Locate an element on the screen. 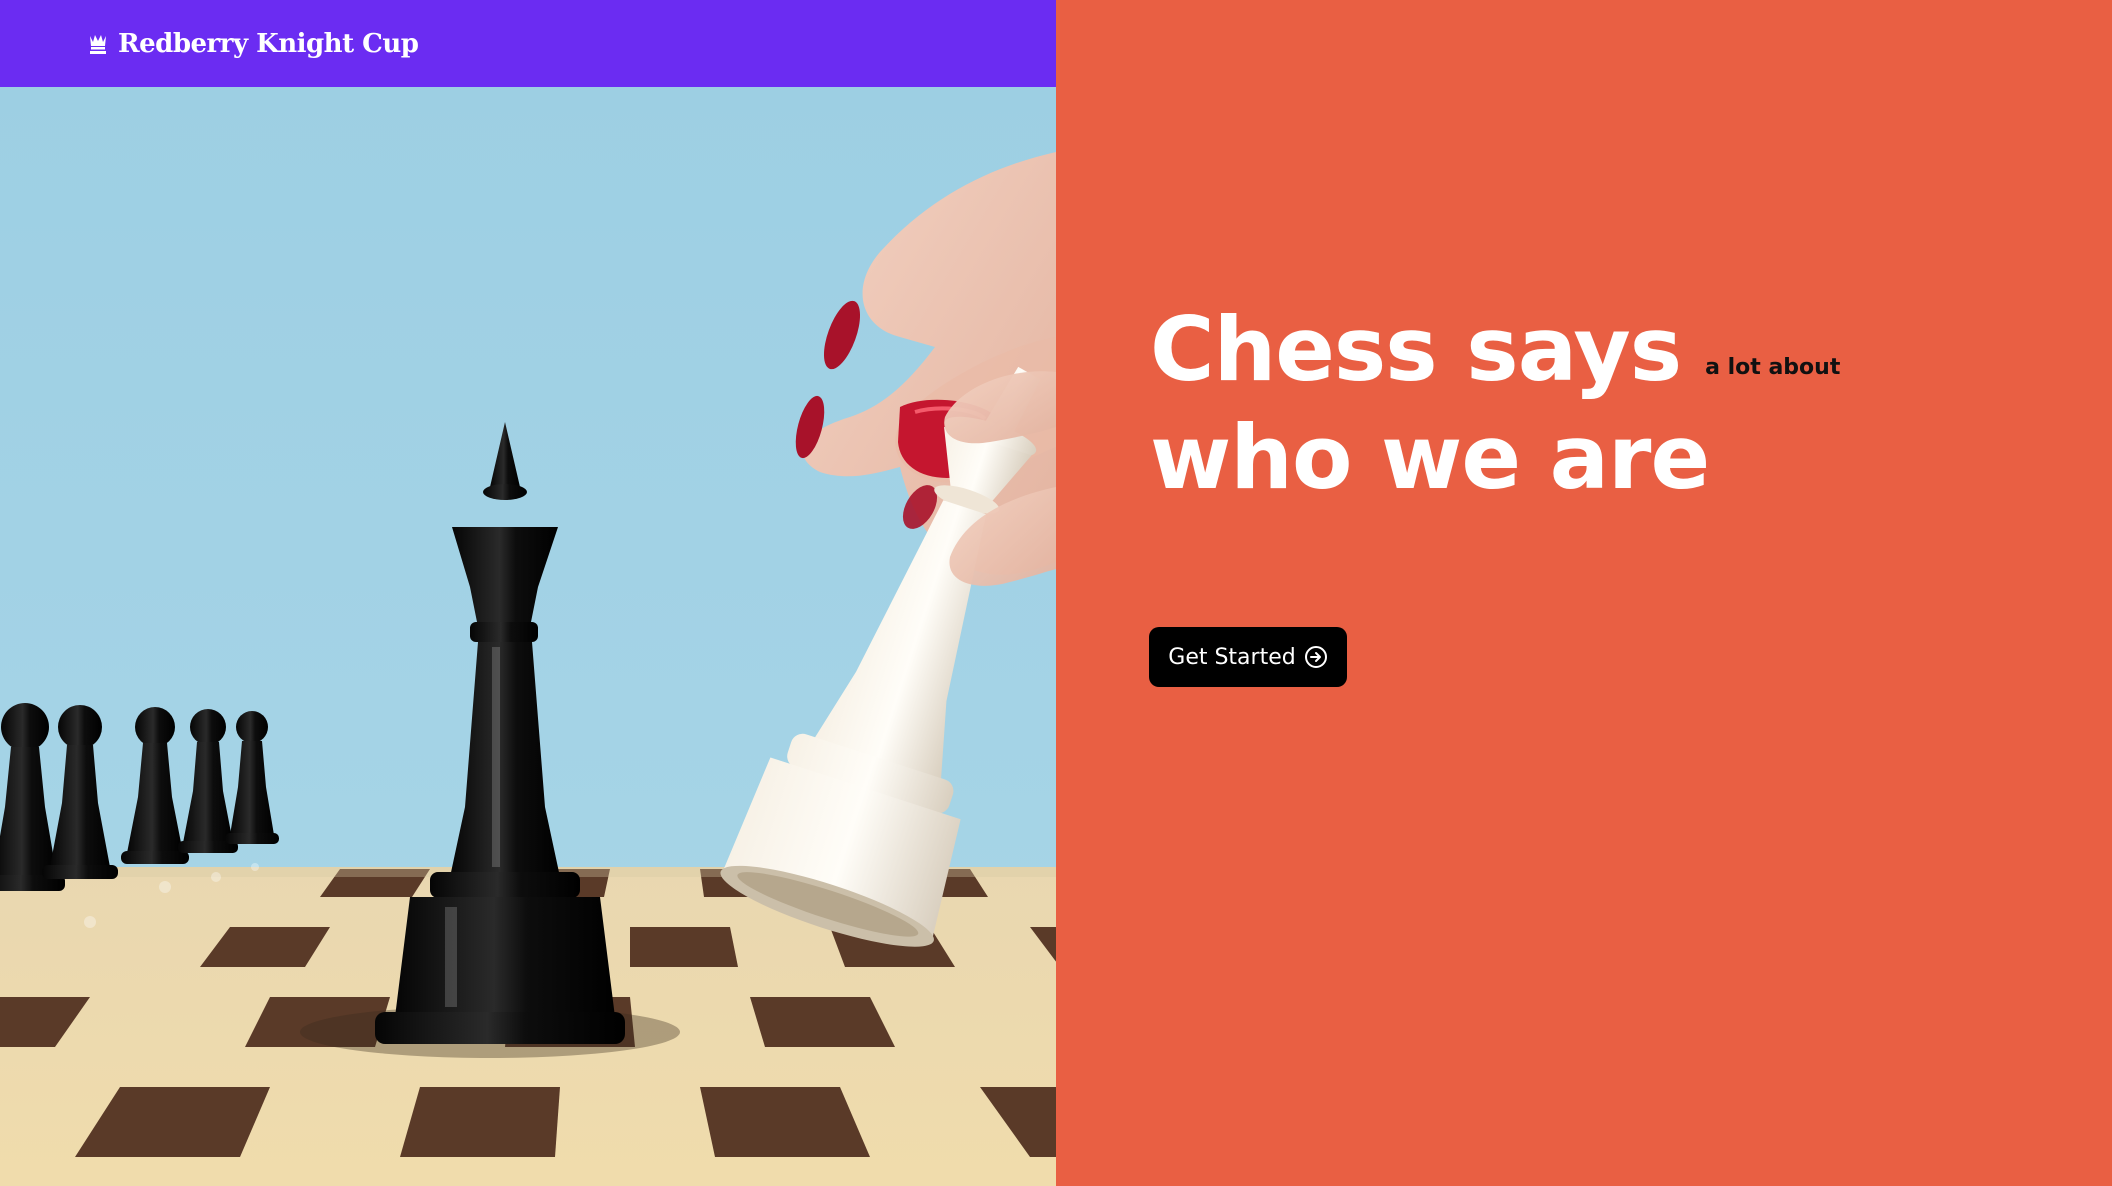  headline-line-1: Chess says is located at coordinates (1416, 349).